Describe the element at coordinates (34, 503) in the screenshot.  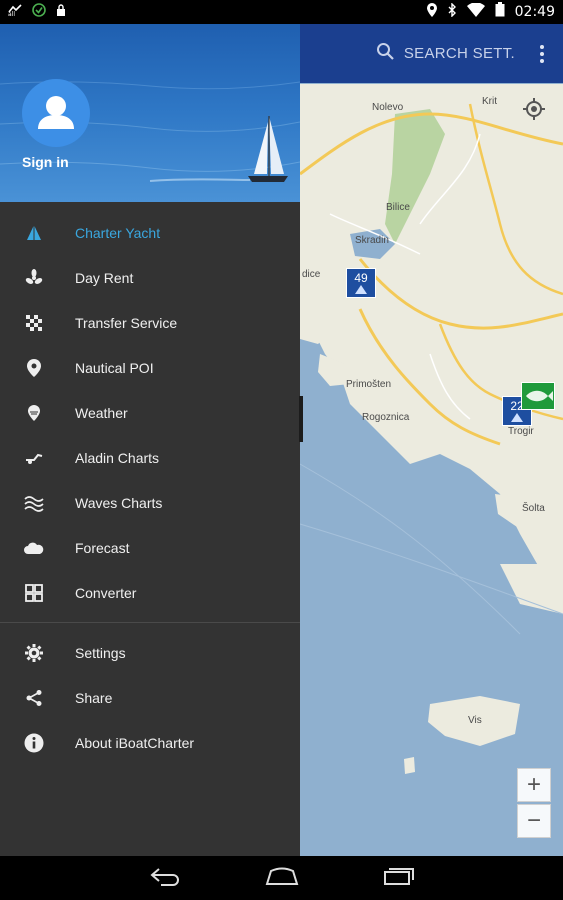
I see `waves-icon` at that location.